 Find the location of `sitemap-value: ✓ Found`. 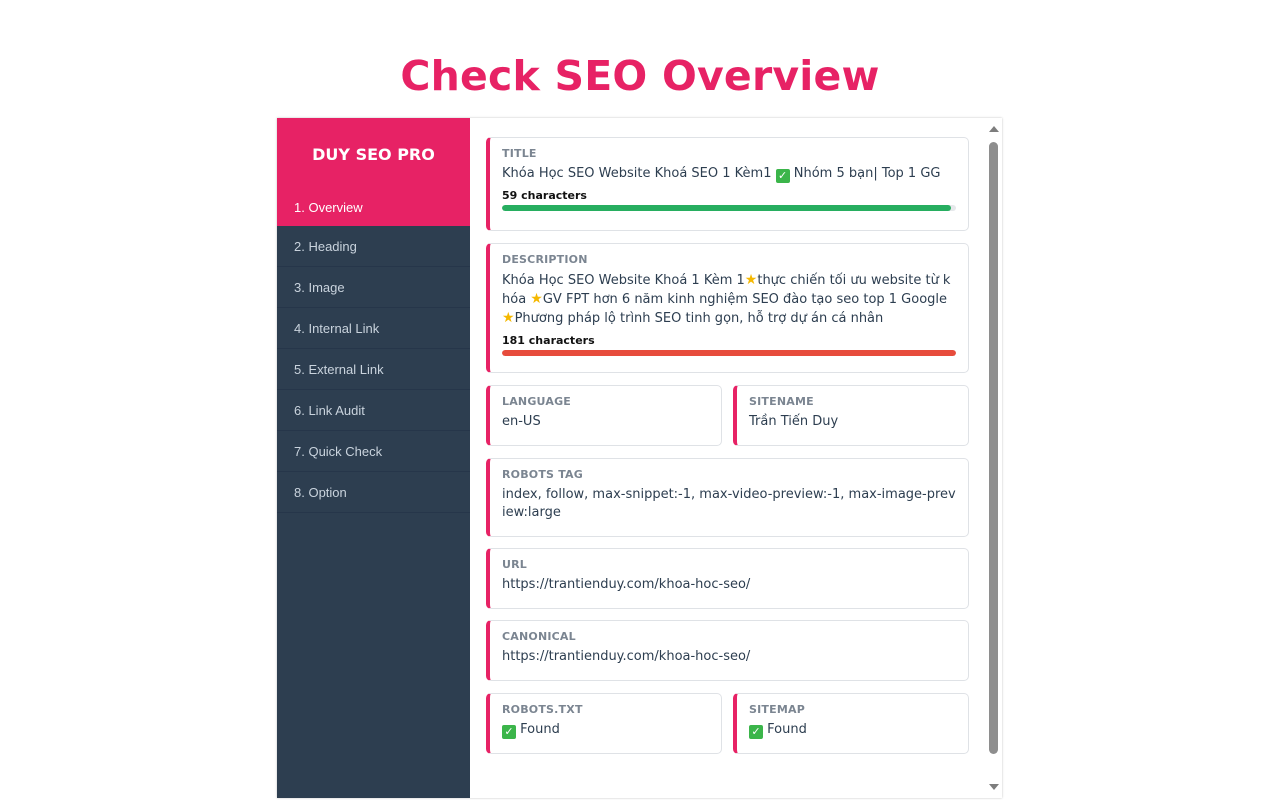

sitemap-value: ✓ Found is located at coordinates (852, 730).